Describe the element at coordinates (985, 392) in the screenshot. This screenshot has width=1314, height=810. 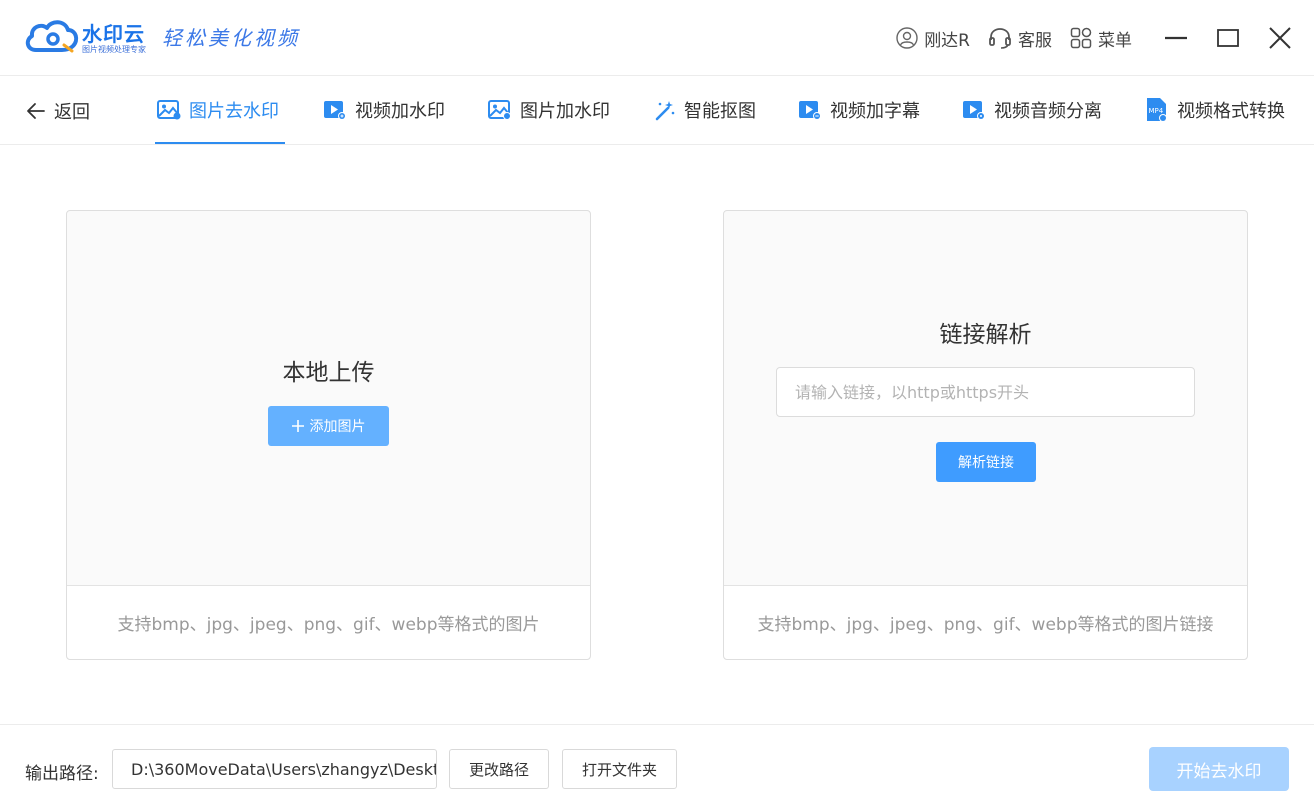
I see `link-url-input` at that location.